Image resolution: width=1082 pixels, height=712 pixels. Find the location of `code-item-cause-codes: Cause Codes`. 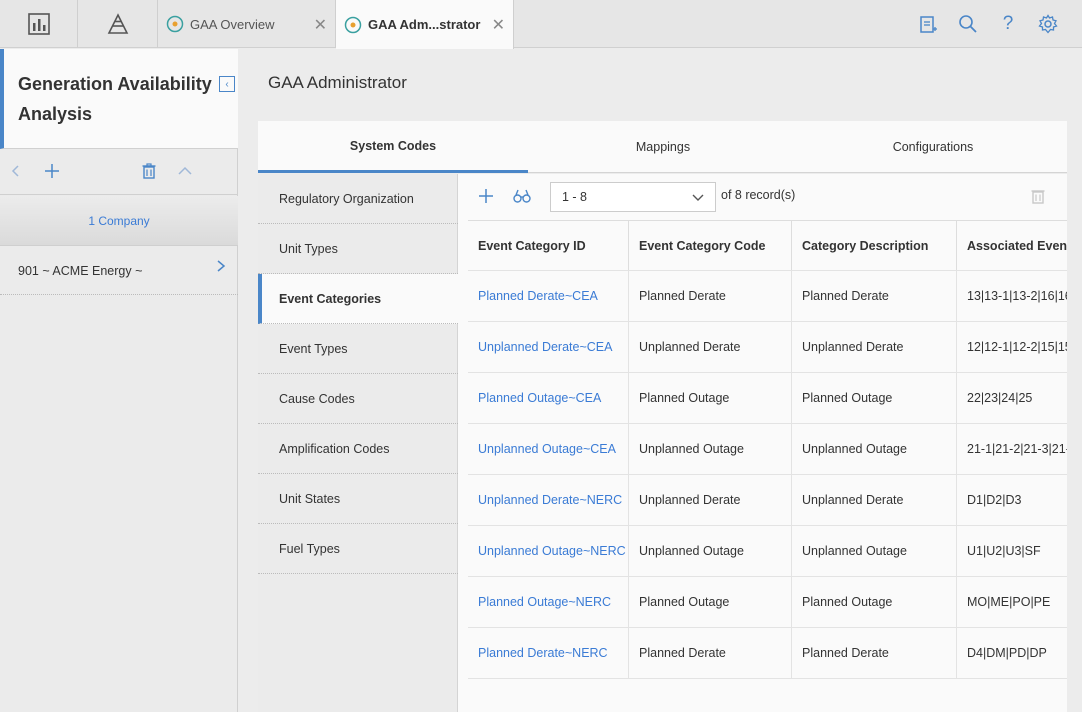

code-item-cause-codes: Cause Codes is located at coordinates (358, 399).